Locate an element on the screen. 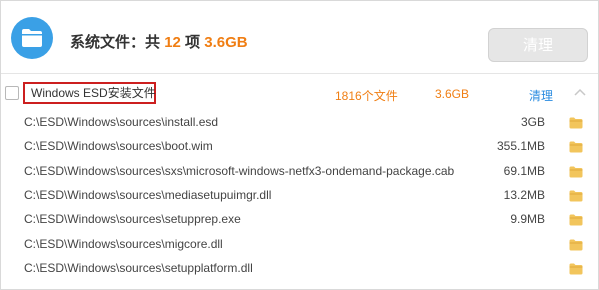  file-size: 3GB is located at coordinates (532, 122).